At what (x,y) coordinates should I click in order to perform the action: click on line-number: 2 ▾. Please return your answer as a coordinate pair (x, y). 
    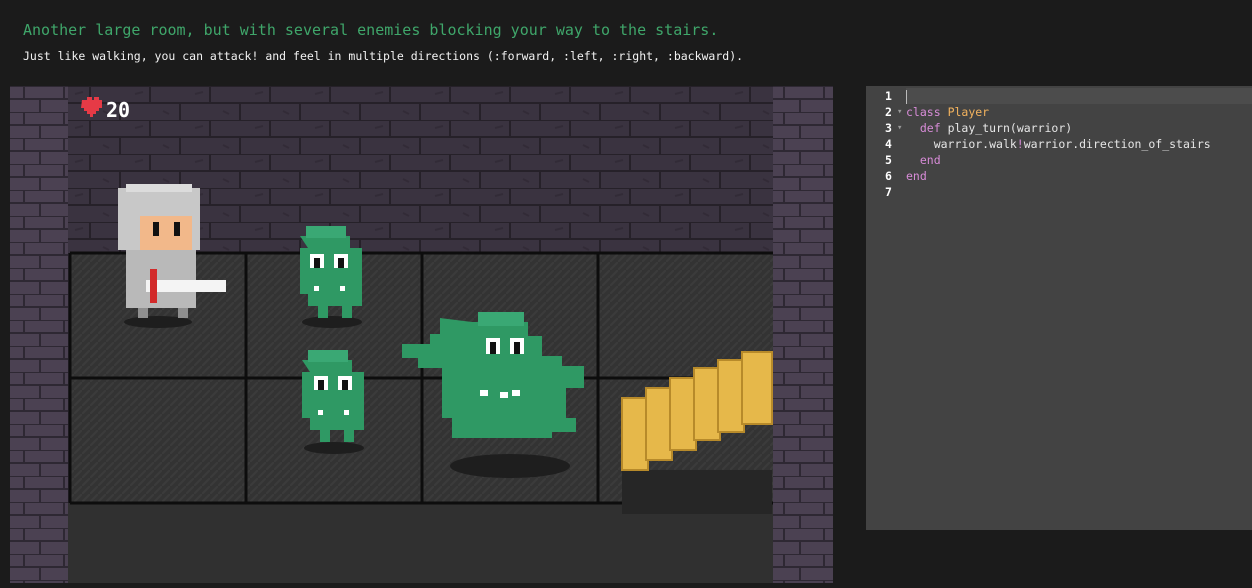
    Looking at the image, I should click on (894, 112).